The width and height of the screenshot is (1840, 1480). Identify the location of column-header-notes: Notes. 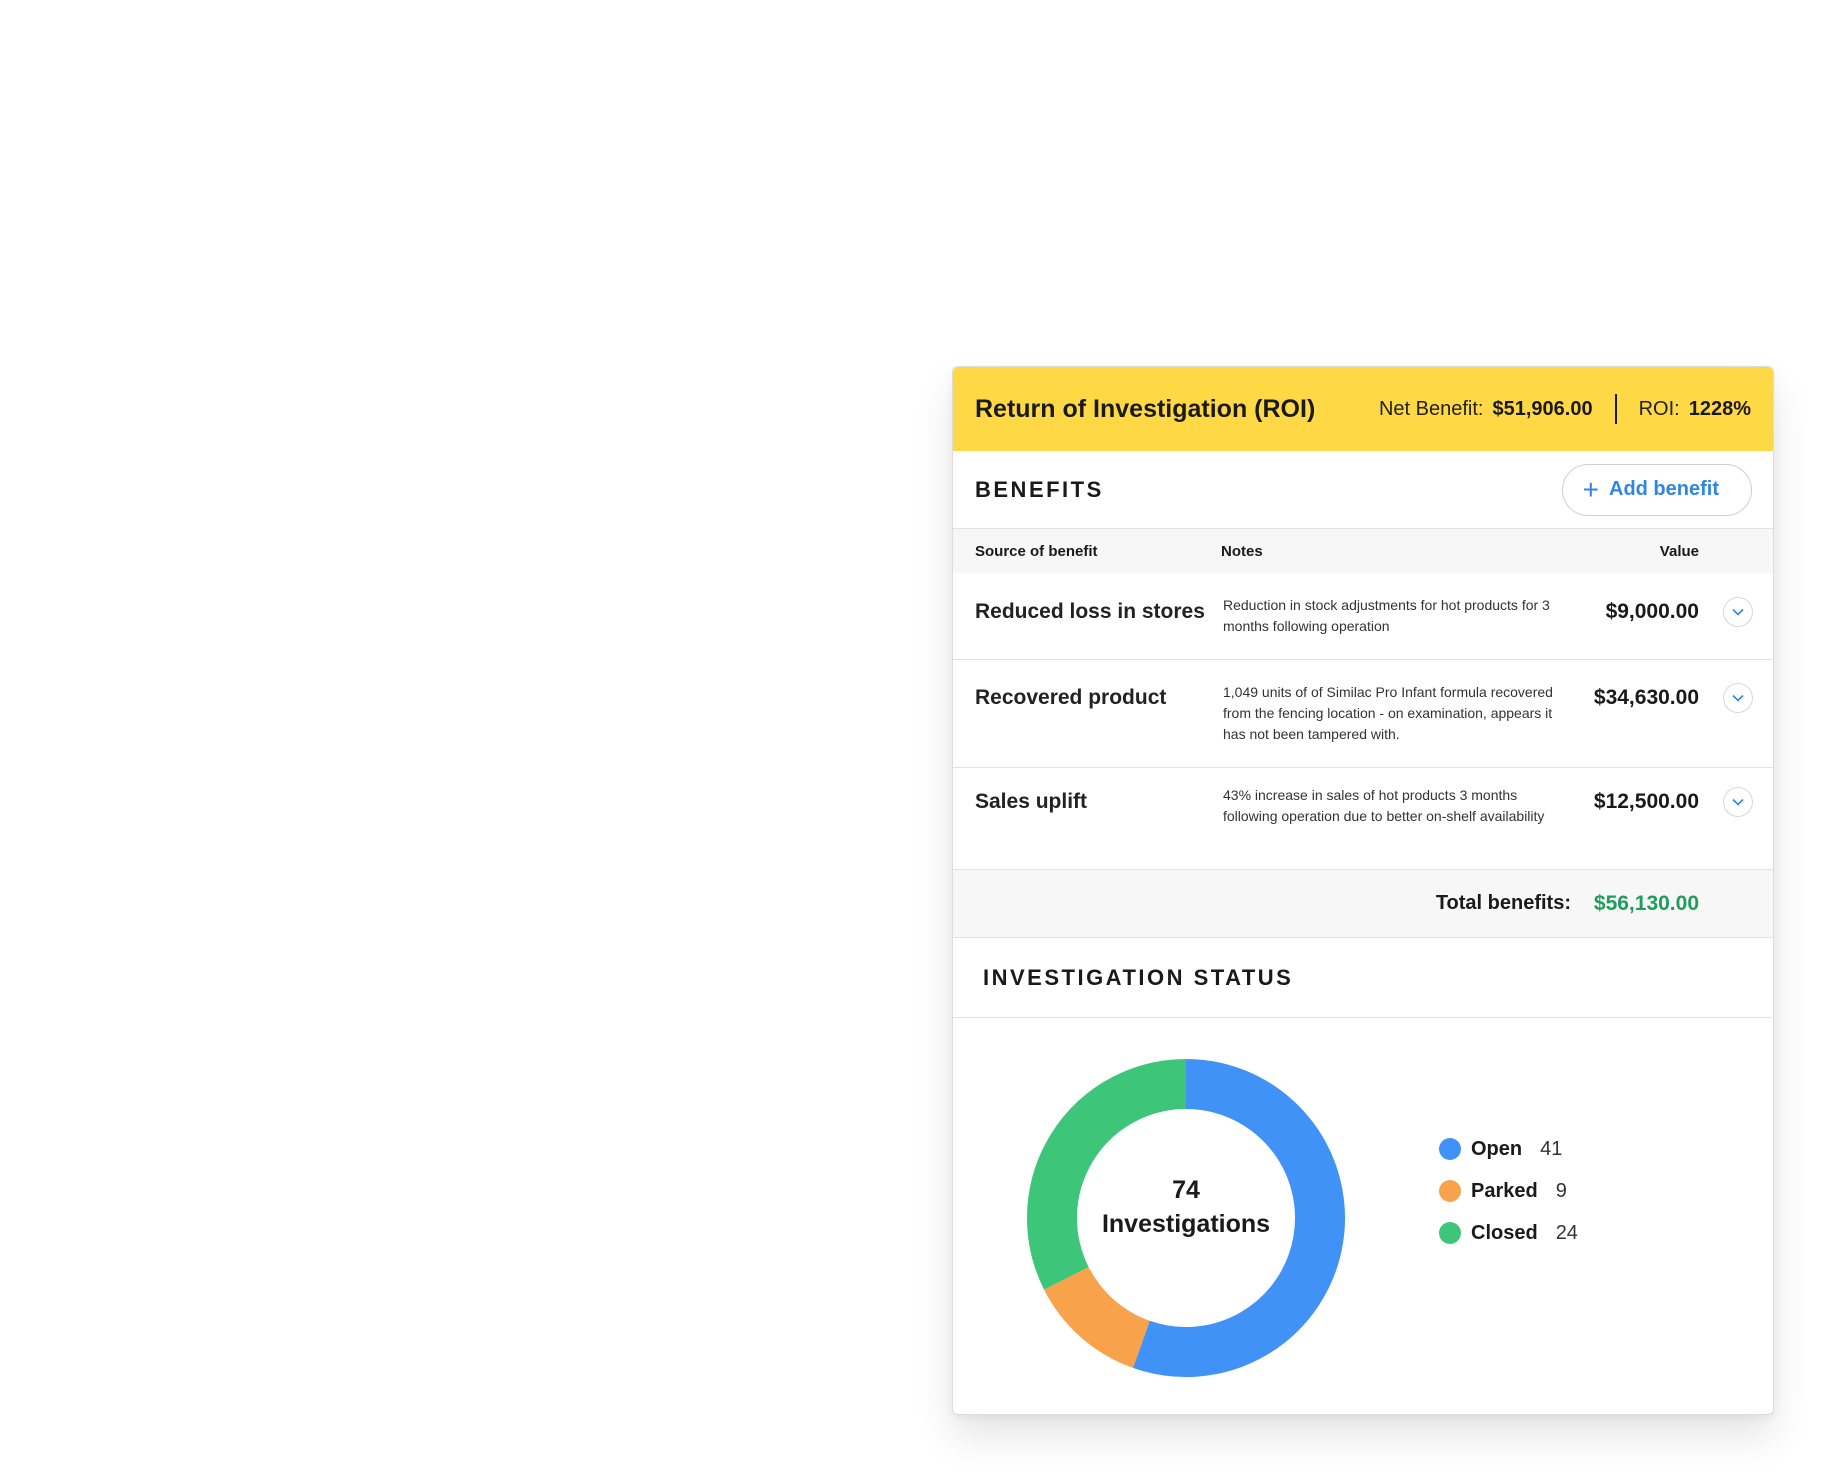
(1242, 551).